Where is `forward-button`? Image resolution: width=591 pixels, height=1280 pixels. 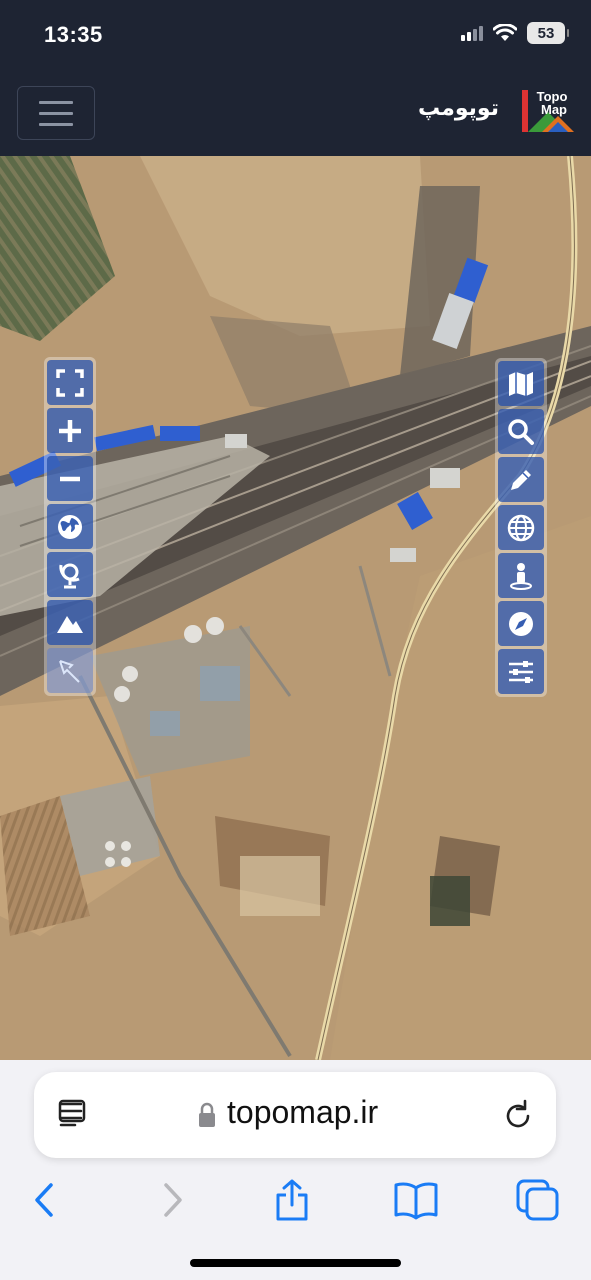
forward-button is located at coordinates (172, 1200).